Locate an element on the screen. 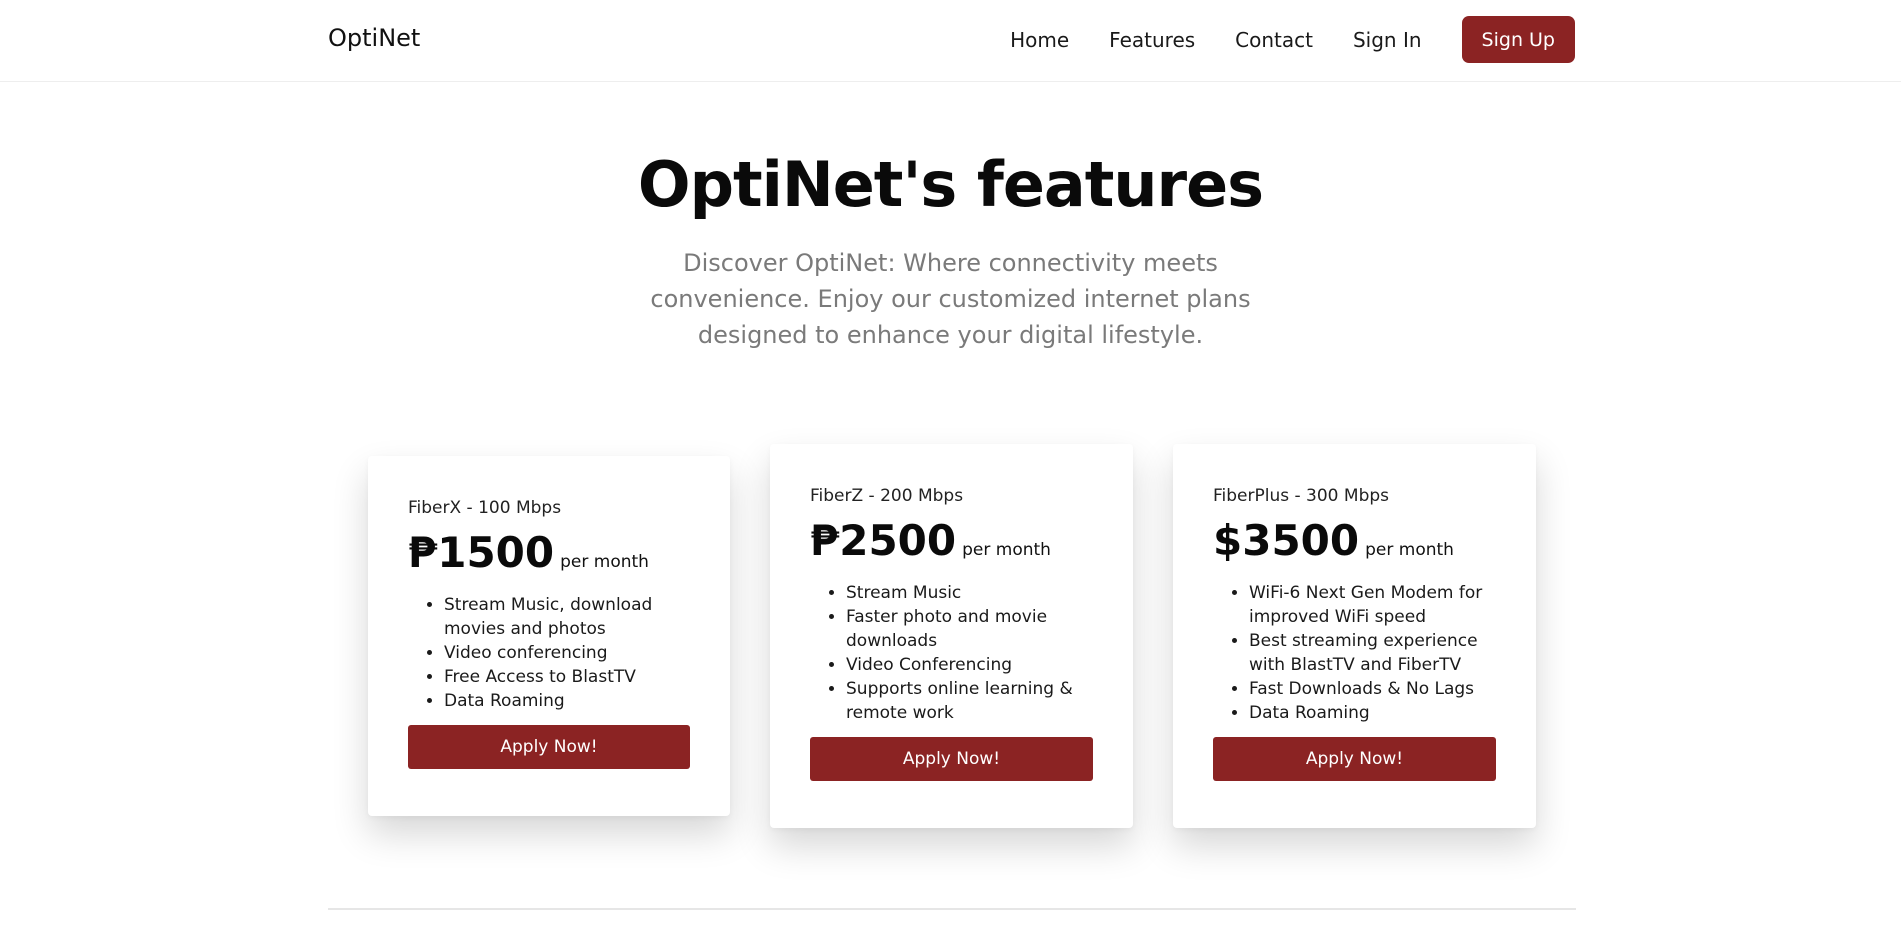  price-row: $3500 per month is located at coordinates (1354, 540).